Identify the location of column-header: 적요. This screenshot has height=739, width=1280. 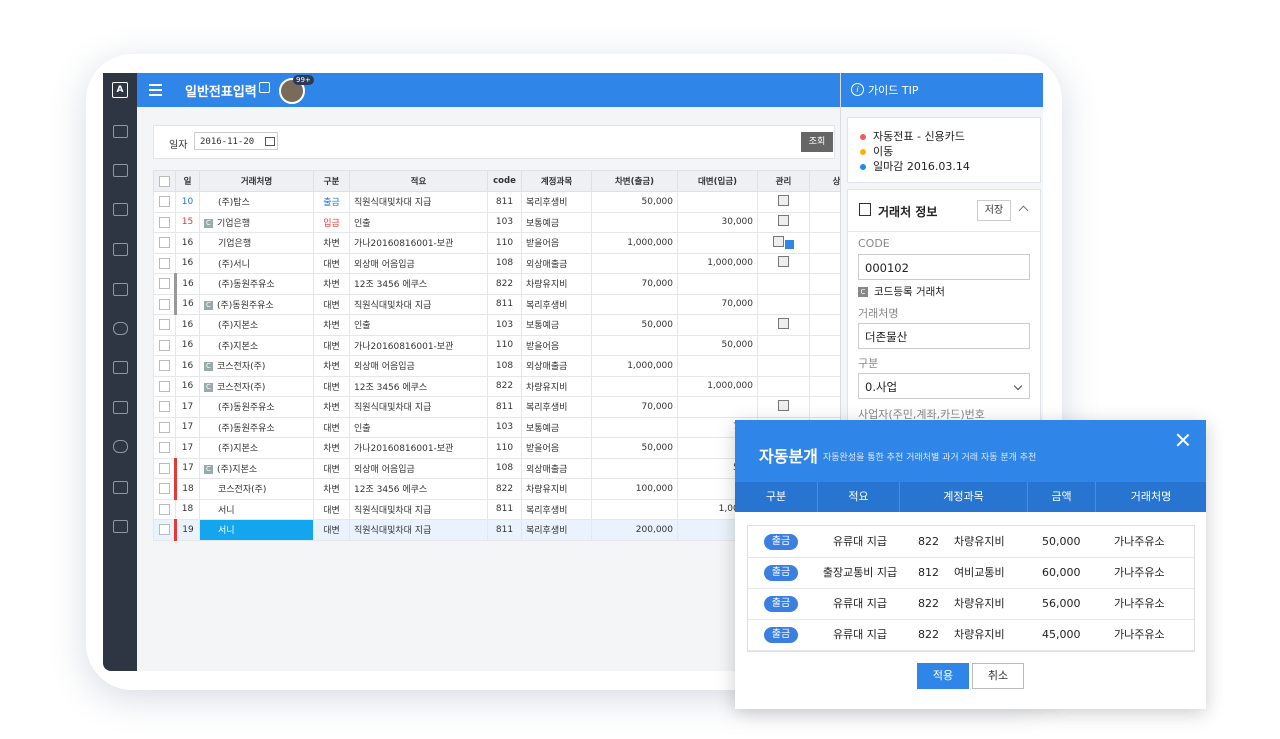
(418, 181).